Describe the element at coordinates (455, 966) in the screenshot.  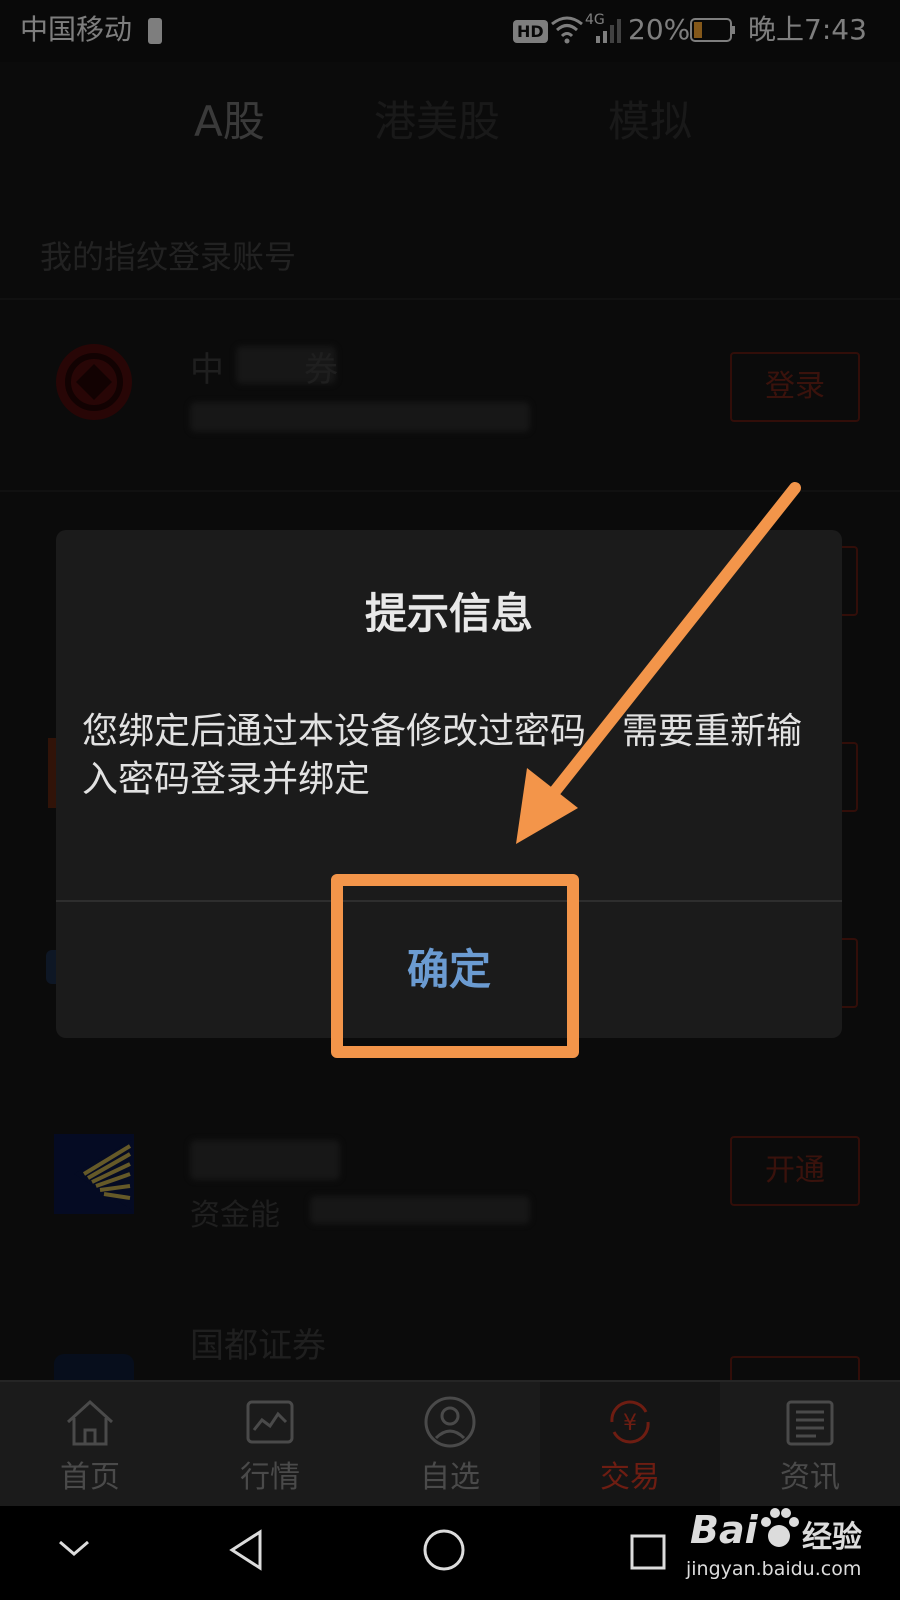
I see `highlight-box` at that location.